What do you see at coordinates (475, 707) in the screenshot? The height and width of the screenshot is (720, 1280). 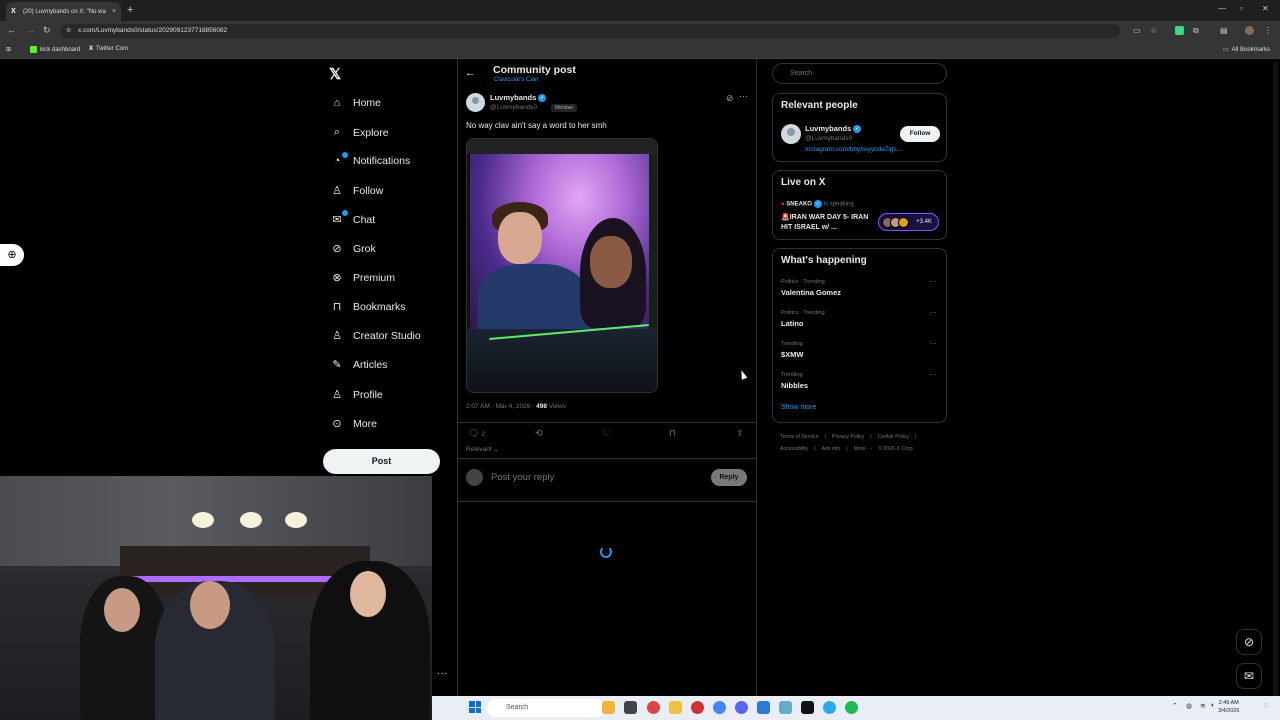 I see `start-icon` at bounding box center [475, 707].